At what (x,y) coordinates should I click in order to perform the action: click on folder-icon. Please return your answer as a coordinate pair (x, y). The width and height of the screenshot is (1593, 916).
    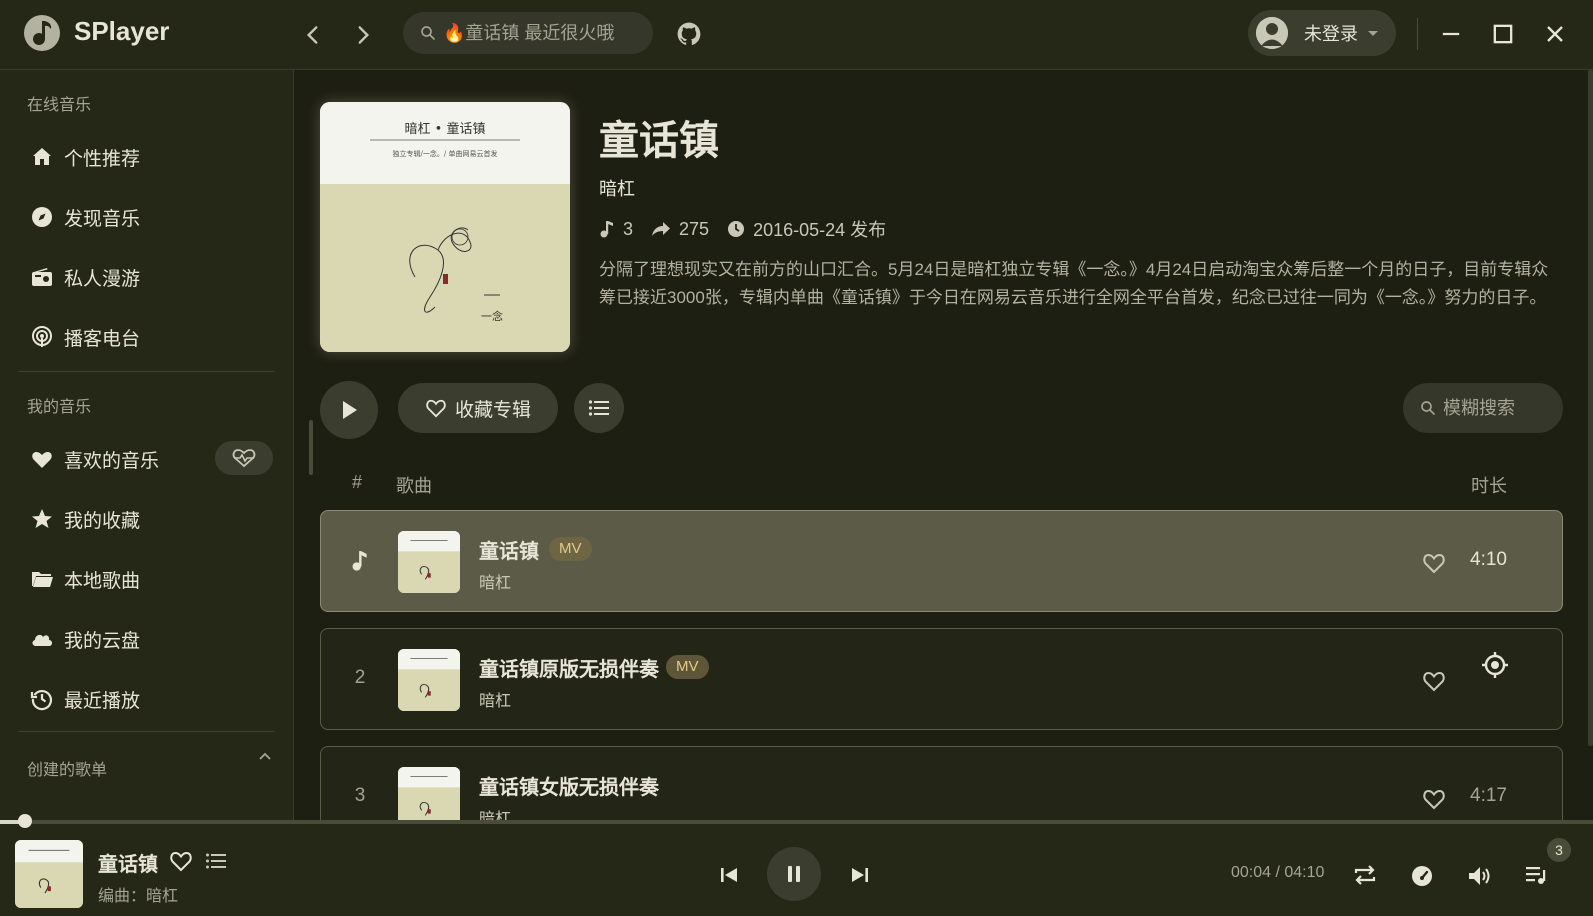
    Looking at the image, I should click on (42, 579).